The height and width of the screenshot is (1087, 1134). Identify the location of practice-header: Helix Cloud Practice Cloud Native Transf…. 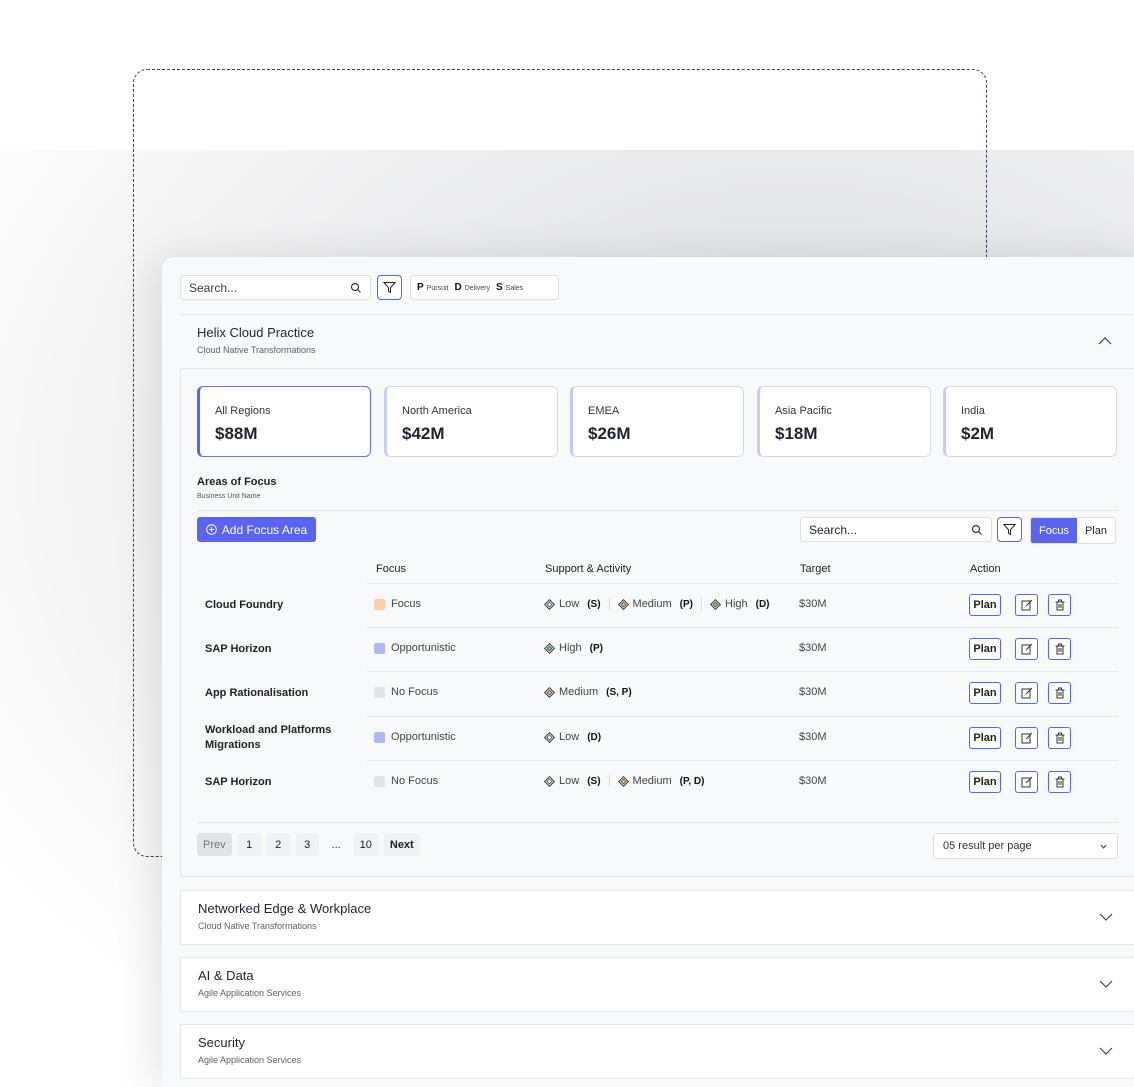
(657, 341).